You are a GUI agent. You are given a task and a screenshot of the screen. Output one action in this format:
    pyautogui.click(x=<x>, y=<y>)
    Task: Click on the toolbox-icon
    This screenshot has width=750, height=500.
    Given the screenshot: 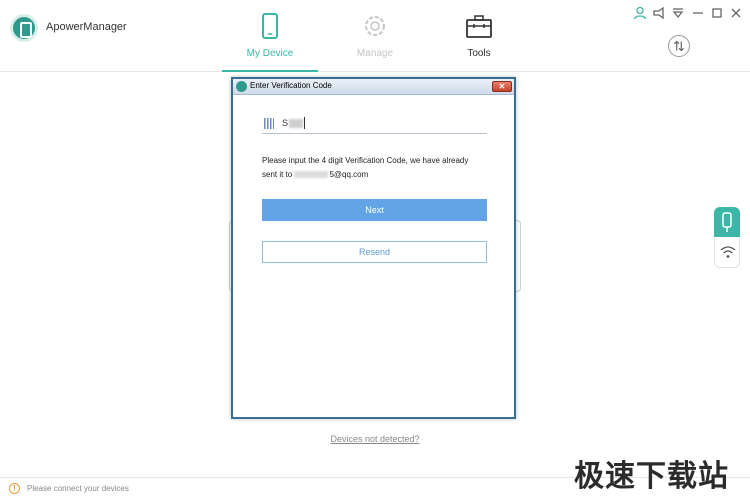 What is the action you would take?
    pyautogui.click(x=479, y=26)
    